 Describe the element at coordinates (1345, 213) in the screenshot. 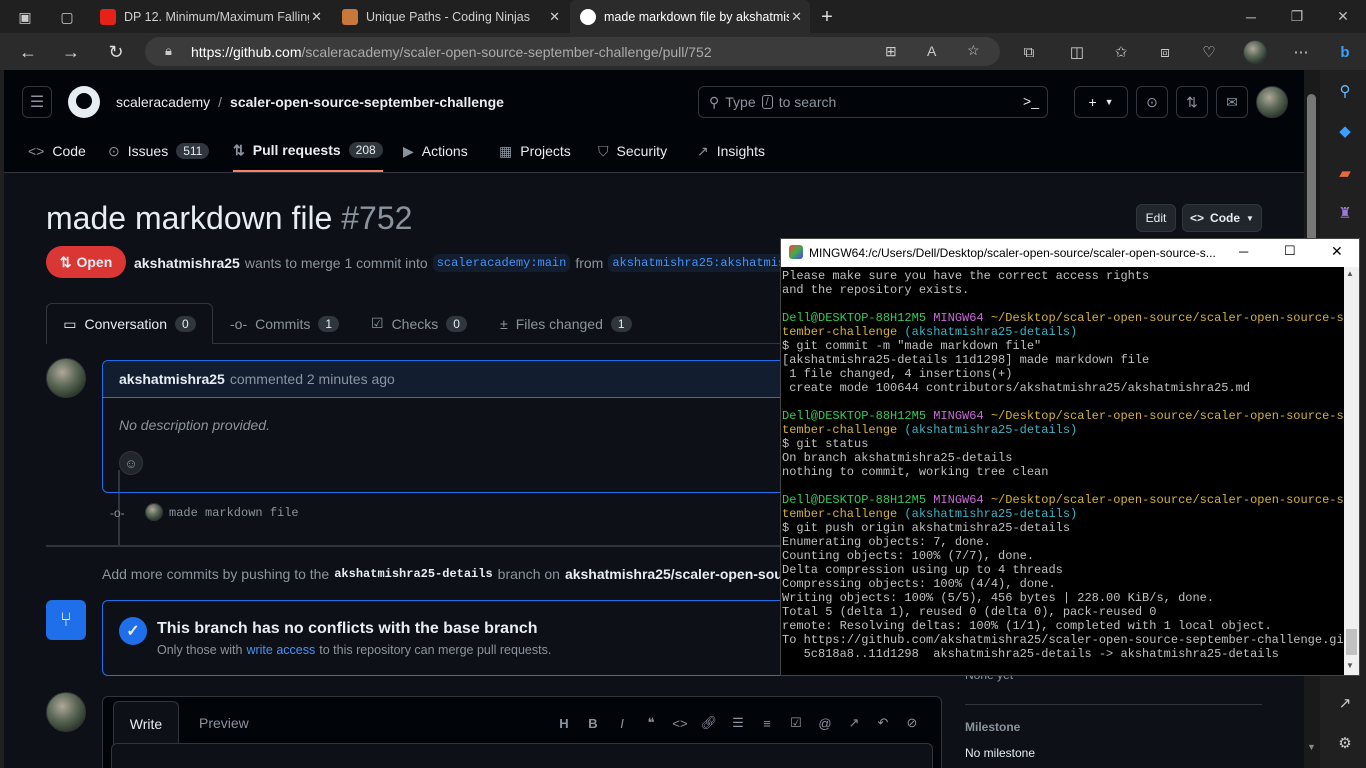

I see `games-icon: ♜` at that location.